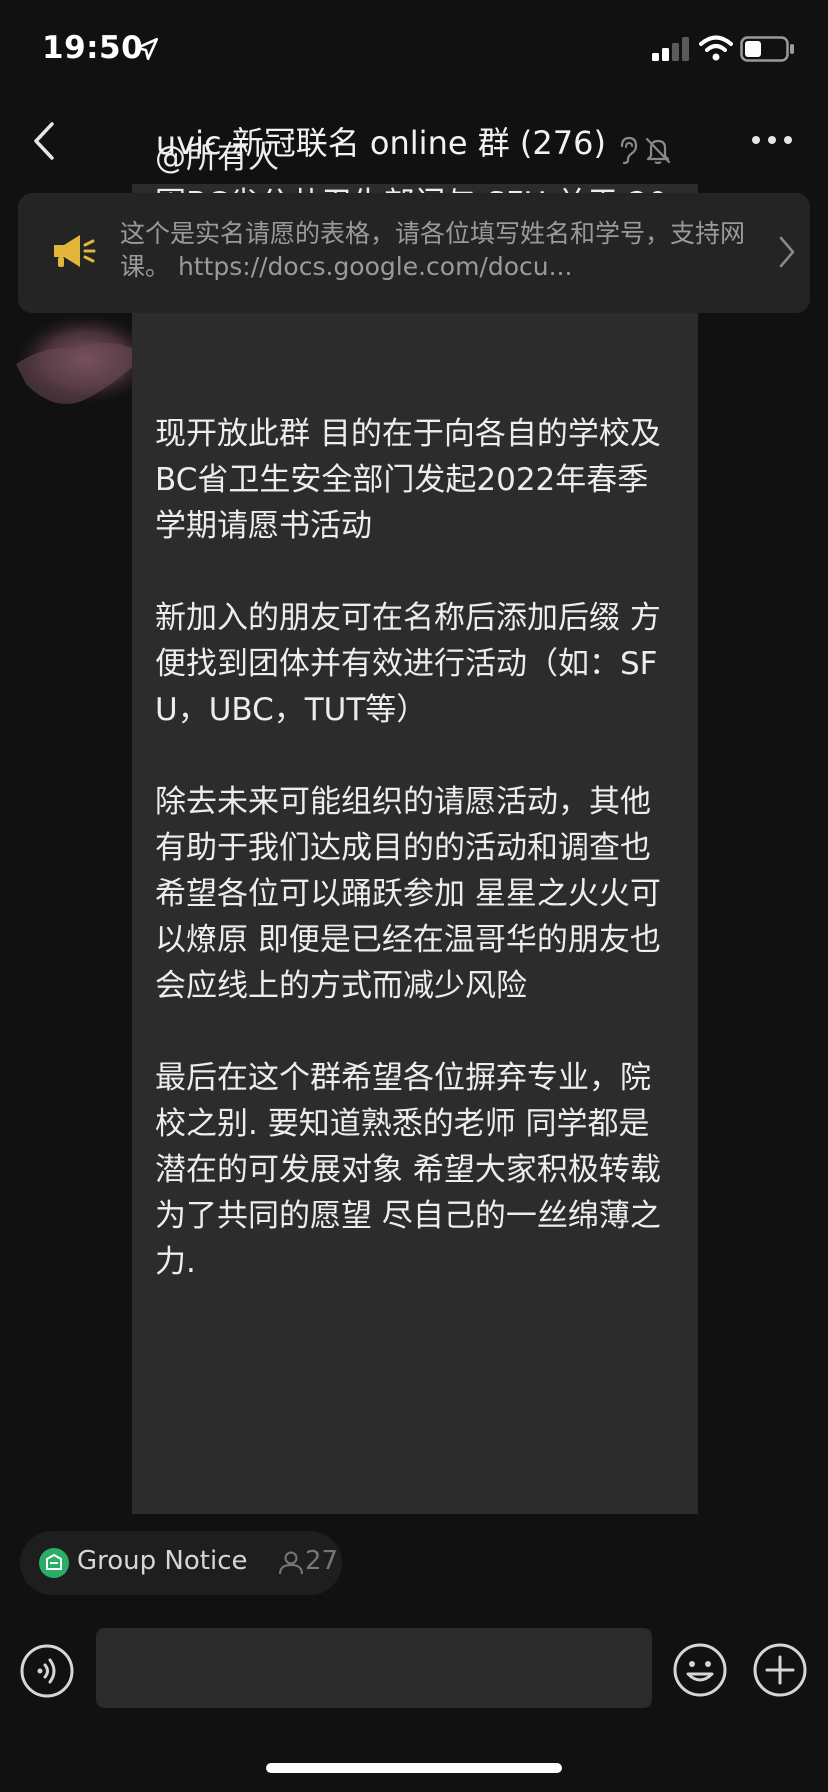 The width and height of the screenshot is (828, 1792). Describe the element at coordinates (93, 48) in the screenshot. I see `status-time: 19:50` at that location.